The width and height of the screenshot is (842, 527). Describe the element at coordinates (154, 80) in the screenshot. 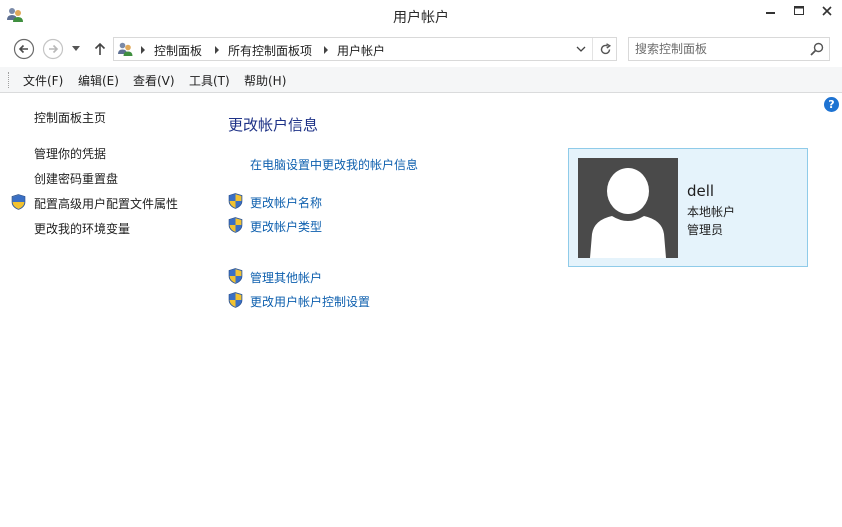

I see `menu-view: 查看(V)` at that location.